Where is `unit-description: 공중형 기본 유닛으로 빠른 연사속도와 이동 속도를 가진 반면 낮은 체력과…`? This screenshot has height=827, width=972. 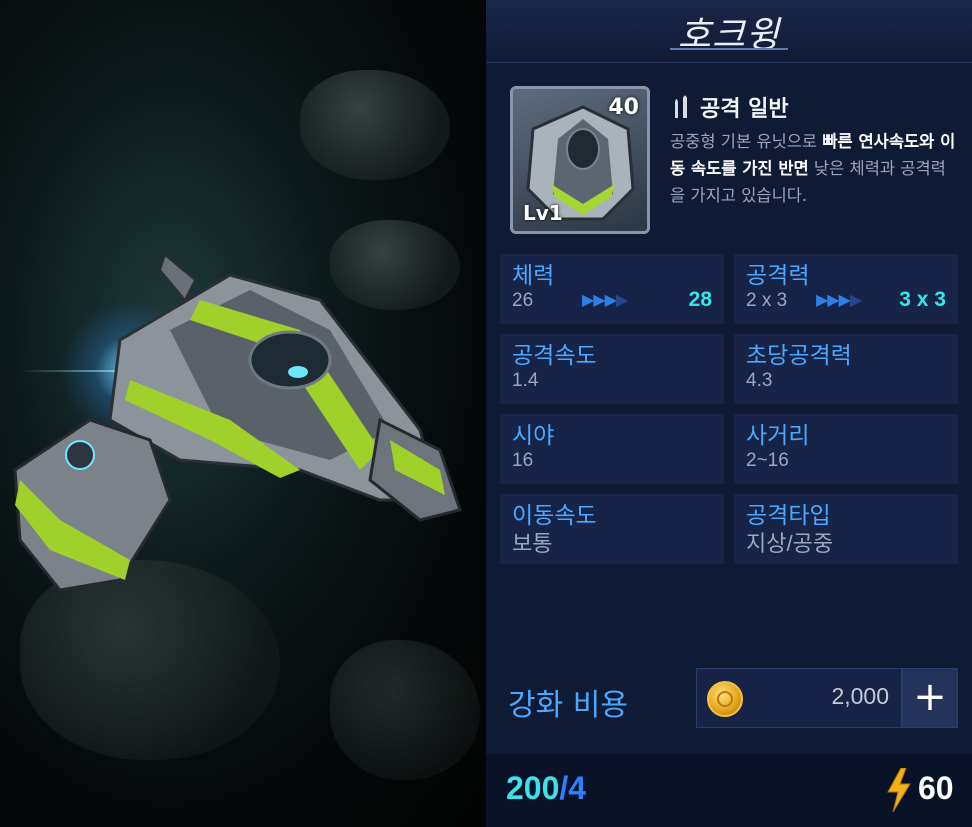
unit-description: 공중형 기본 유닛으로 빠른 연사속도와 이동 속도를 가진 반면 낮은 체력과… is located at coordinates (813, 168).